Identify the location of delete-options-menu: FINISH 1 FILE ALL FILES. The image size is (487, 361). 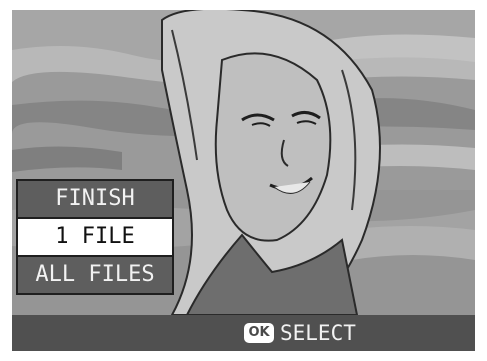
(95, 237).